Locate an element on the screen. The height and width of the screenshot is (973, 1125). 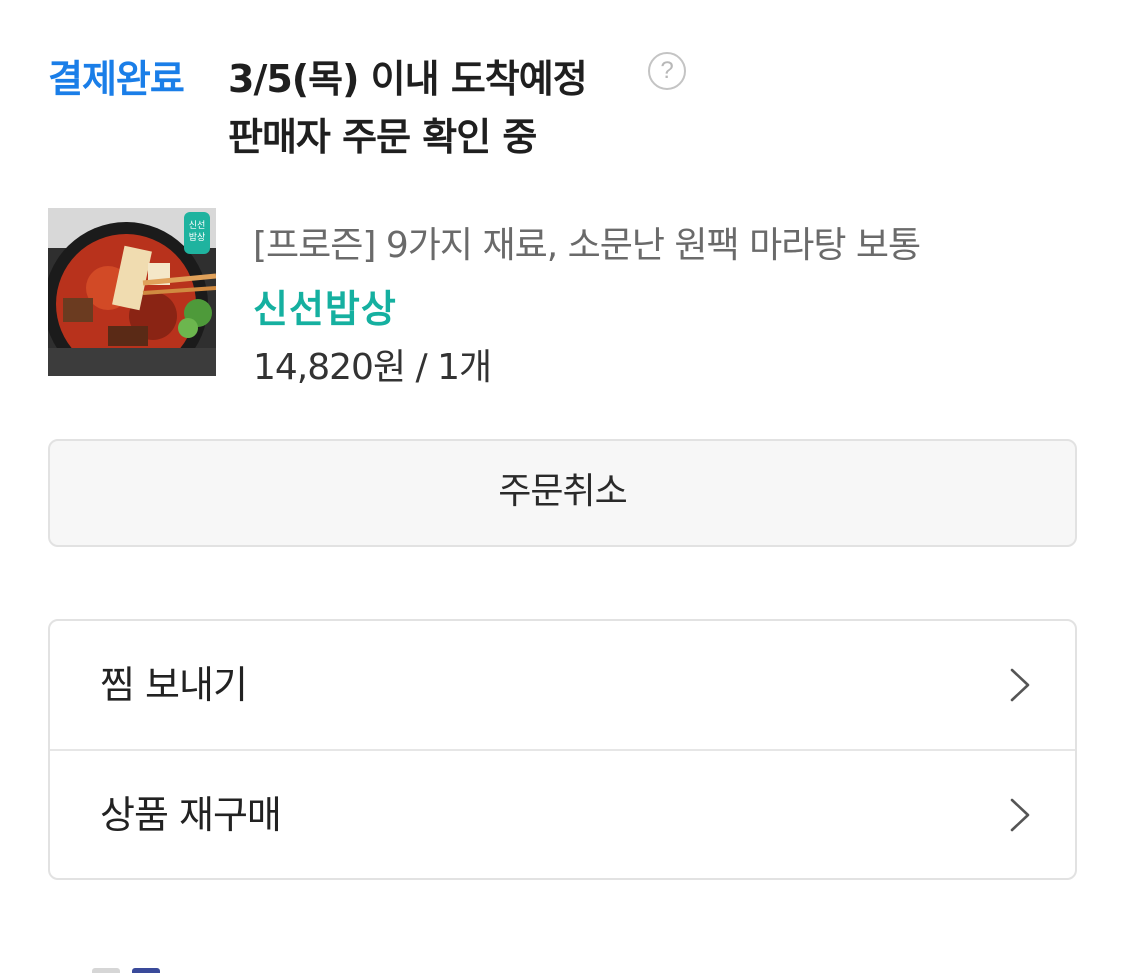
next-section-peek is located at coordinates (130, 968).